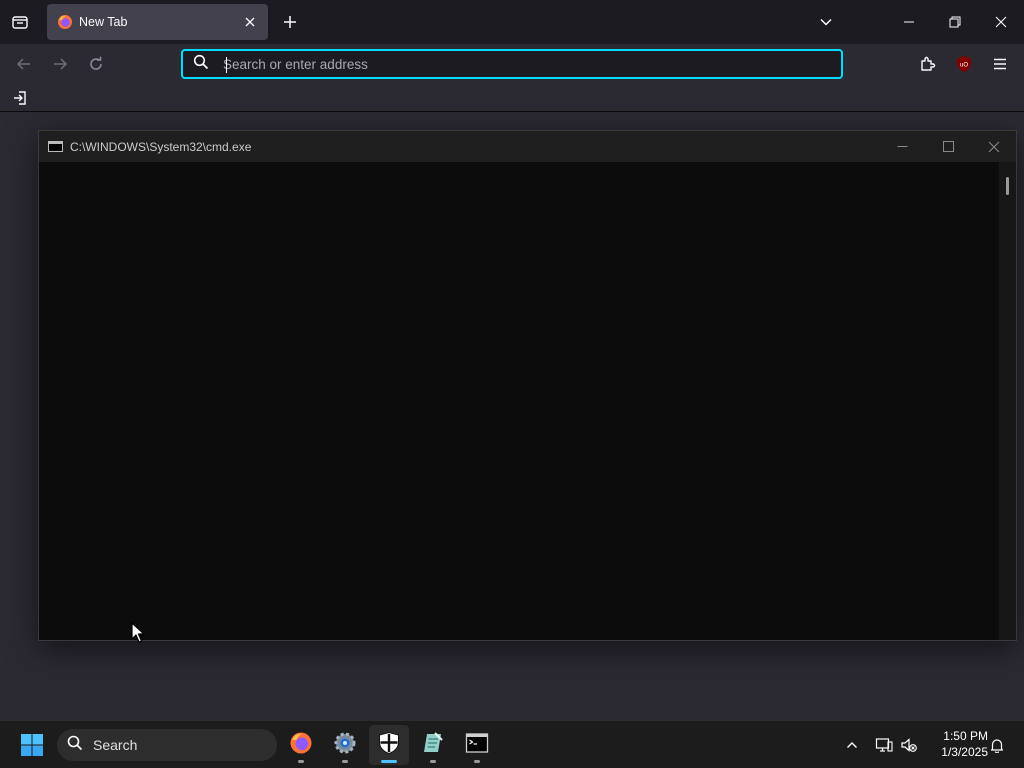 The height and width of the screenshot is (768, 1024). I want to click on cmd-app-icon, so click(55, 146).